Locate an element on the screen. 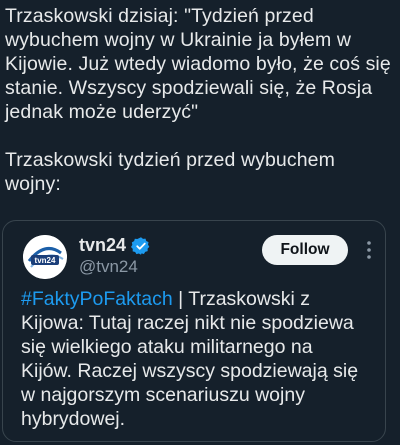  avatar: tvn24 is located at coordinates (45, 257).